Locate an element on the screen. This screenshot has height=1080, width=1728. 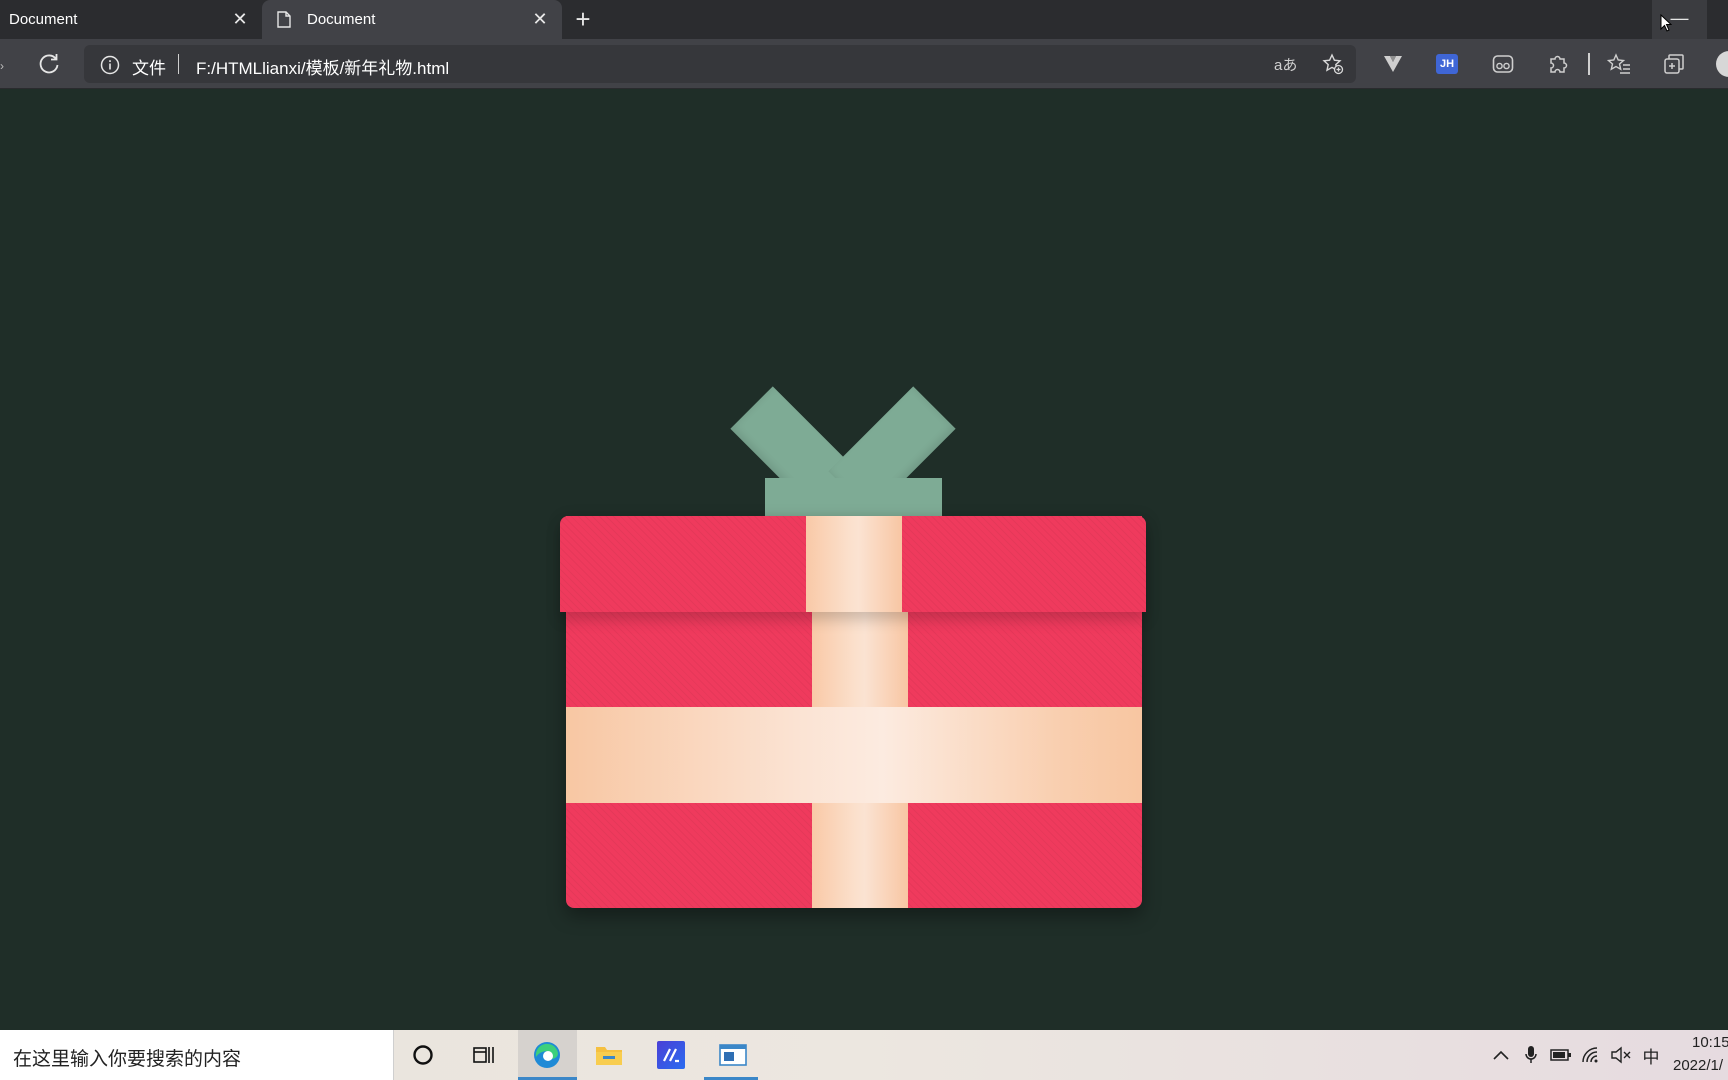
file-explorer-icon is located at coordinates (609, 1055).